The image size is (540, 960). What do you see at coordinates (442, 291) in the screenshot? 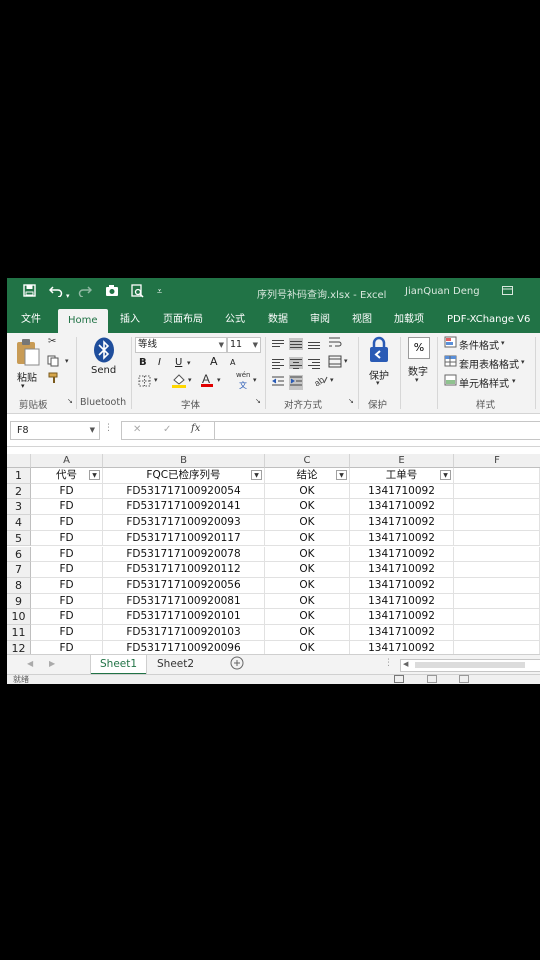
I see `user-name: JianQuan Deng` at bounding box center [442, 291].